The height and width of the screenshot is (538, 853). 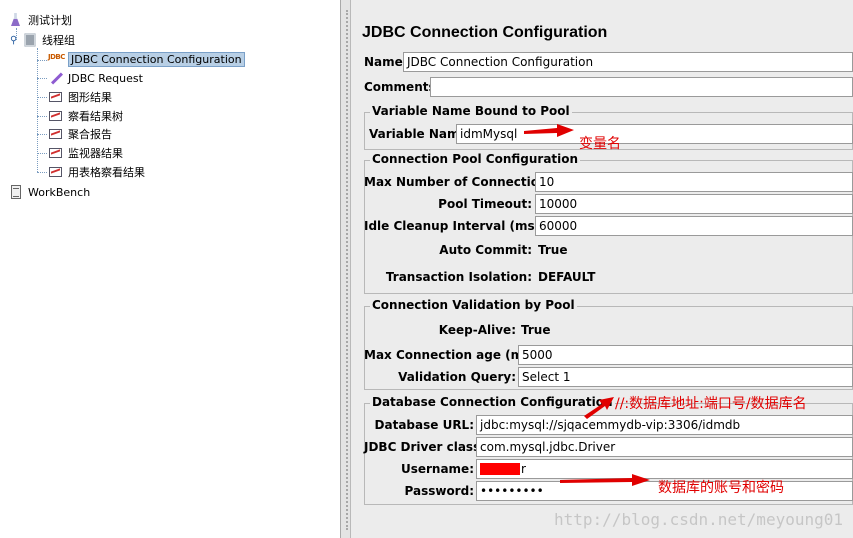 What do you see at coordinates (56, 78) in the screenshot?
I see `pen-icon` at bounding box center [56, 78].